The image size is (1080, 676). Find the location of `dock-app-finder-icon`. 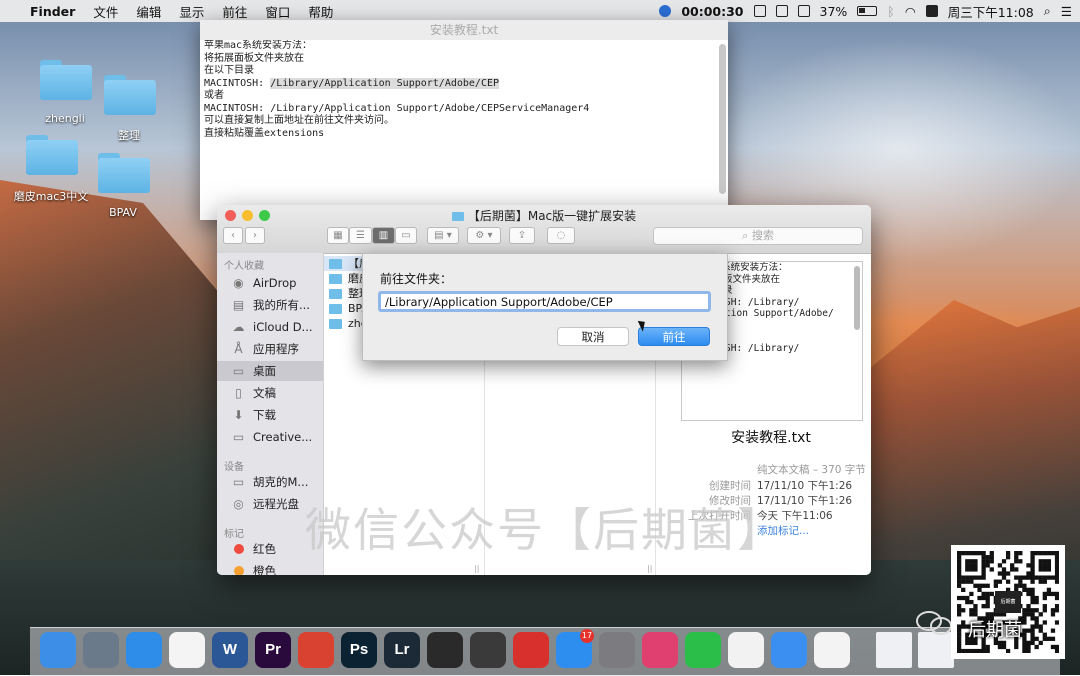

dock-app-finder-icon is located at coordinates (58, 650).